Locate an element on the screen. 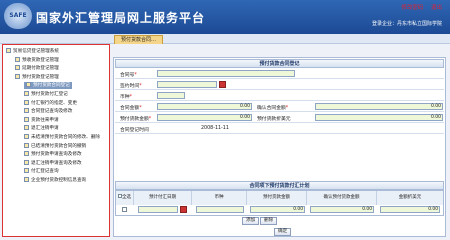 The image size is (450, 240). company-label: 登录企业：丹东市私立国际学院 is located at coordinates (406, 24).